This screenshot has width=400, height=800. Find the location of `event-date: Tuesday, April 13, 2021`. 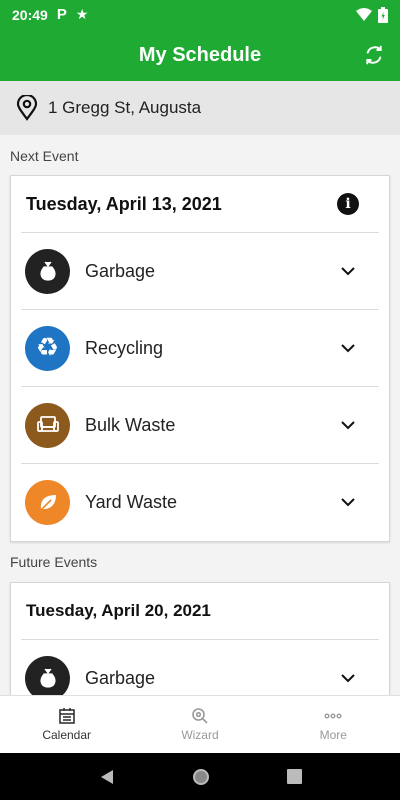

event-date: Tuesday, April 13, 2021 is located at coordinates (124, 203).